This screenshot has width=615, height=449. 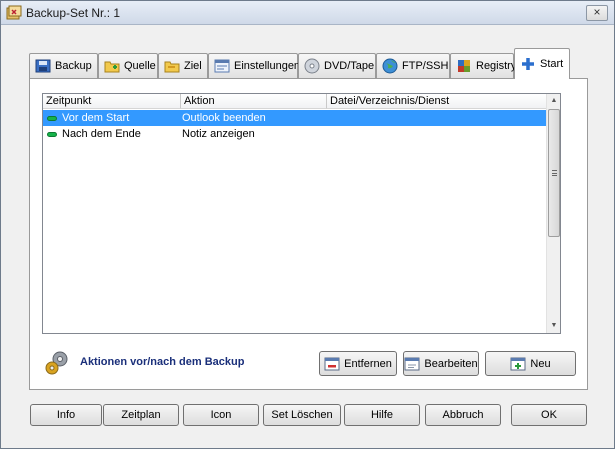 I want to click on tab-label: Backup, so click(x=73, y=66).